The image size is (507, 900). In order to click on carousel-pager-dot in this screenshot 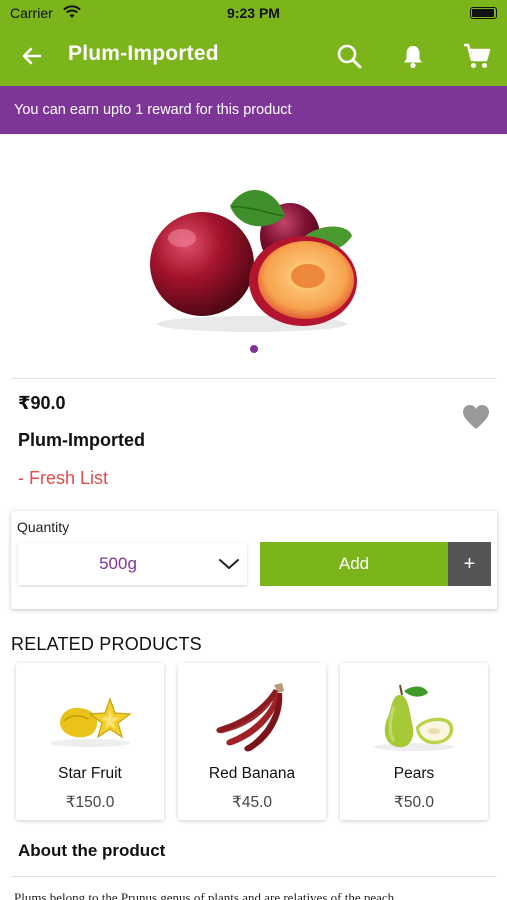, I will do `click(254, 349)`.